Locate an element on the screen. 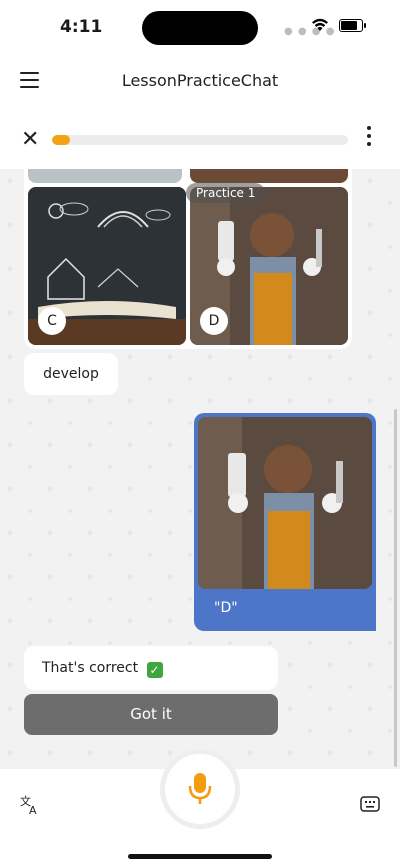  app-header: LessonPracticeChat is located at coordinates (200, 81).